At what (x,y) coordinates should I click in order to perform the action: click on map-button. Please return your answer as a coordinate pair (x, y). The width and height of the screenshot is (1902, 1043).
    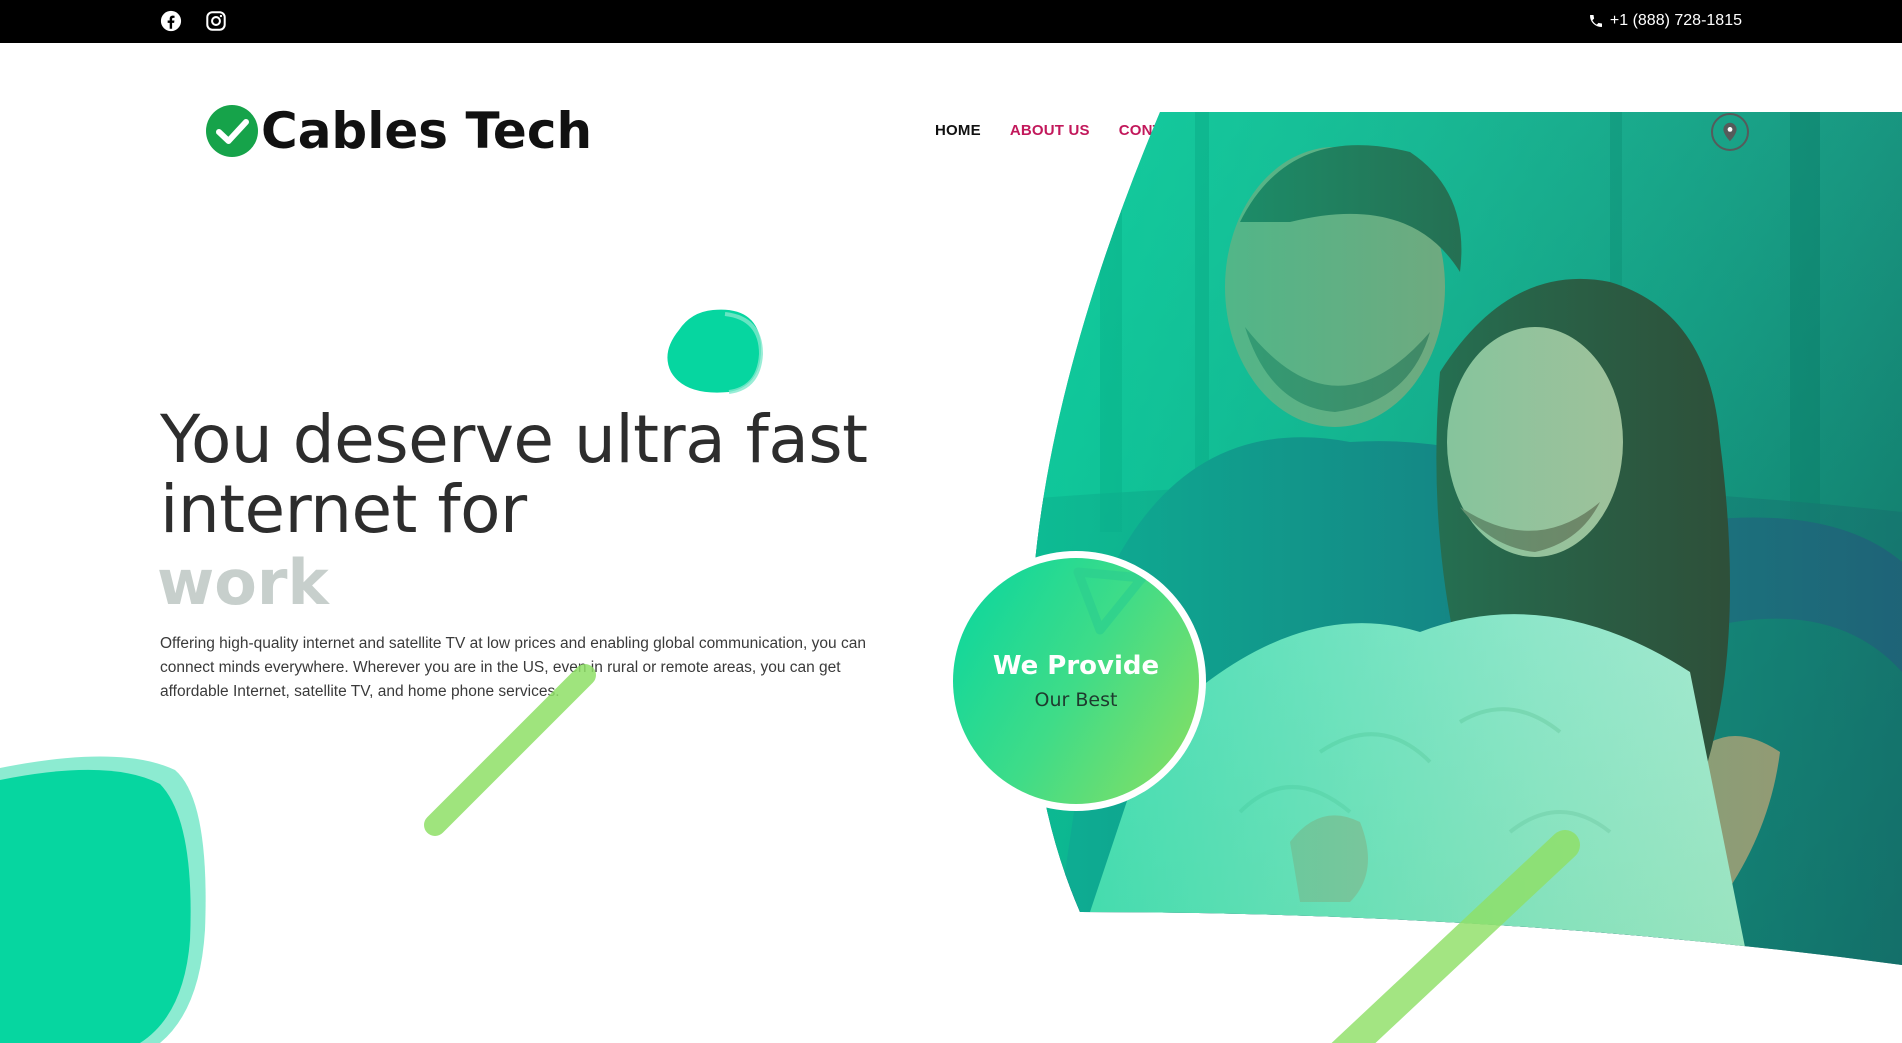
    Looking at the image, I should click on (1730, 132).